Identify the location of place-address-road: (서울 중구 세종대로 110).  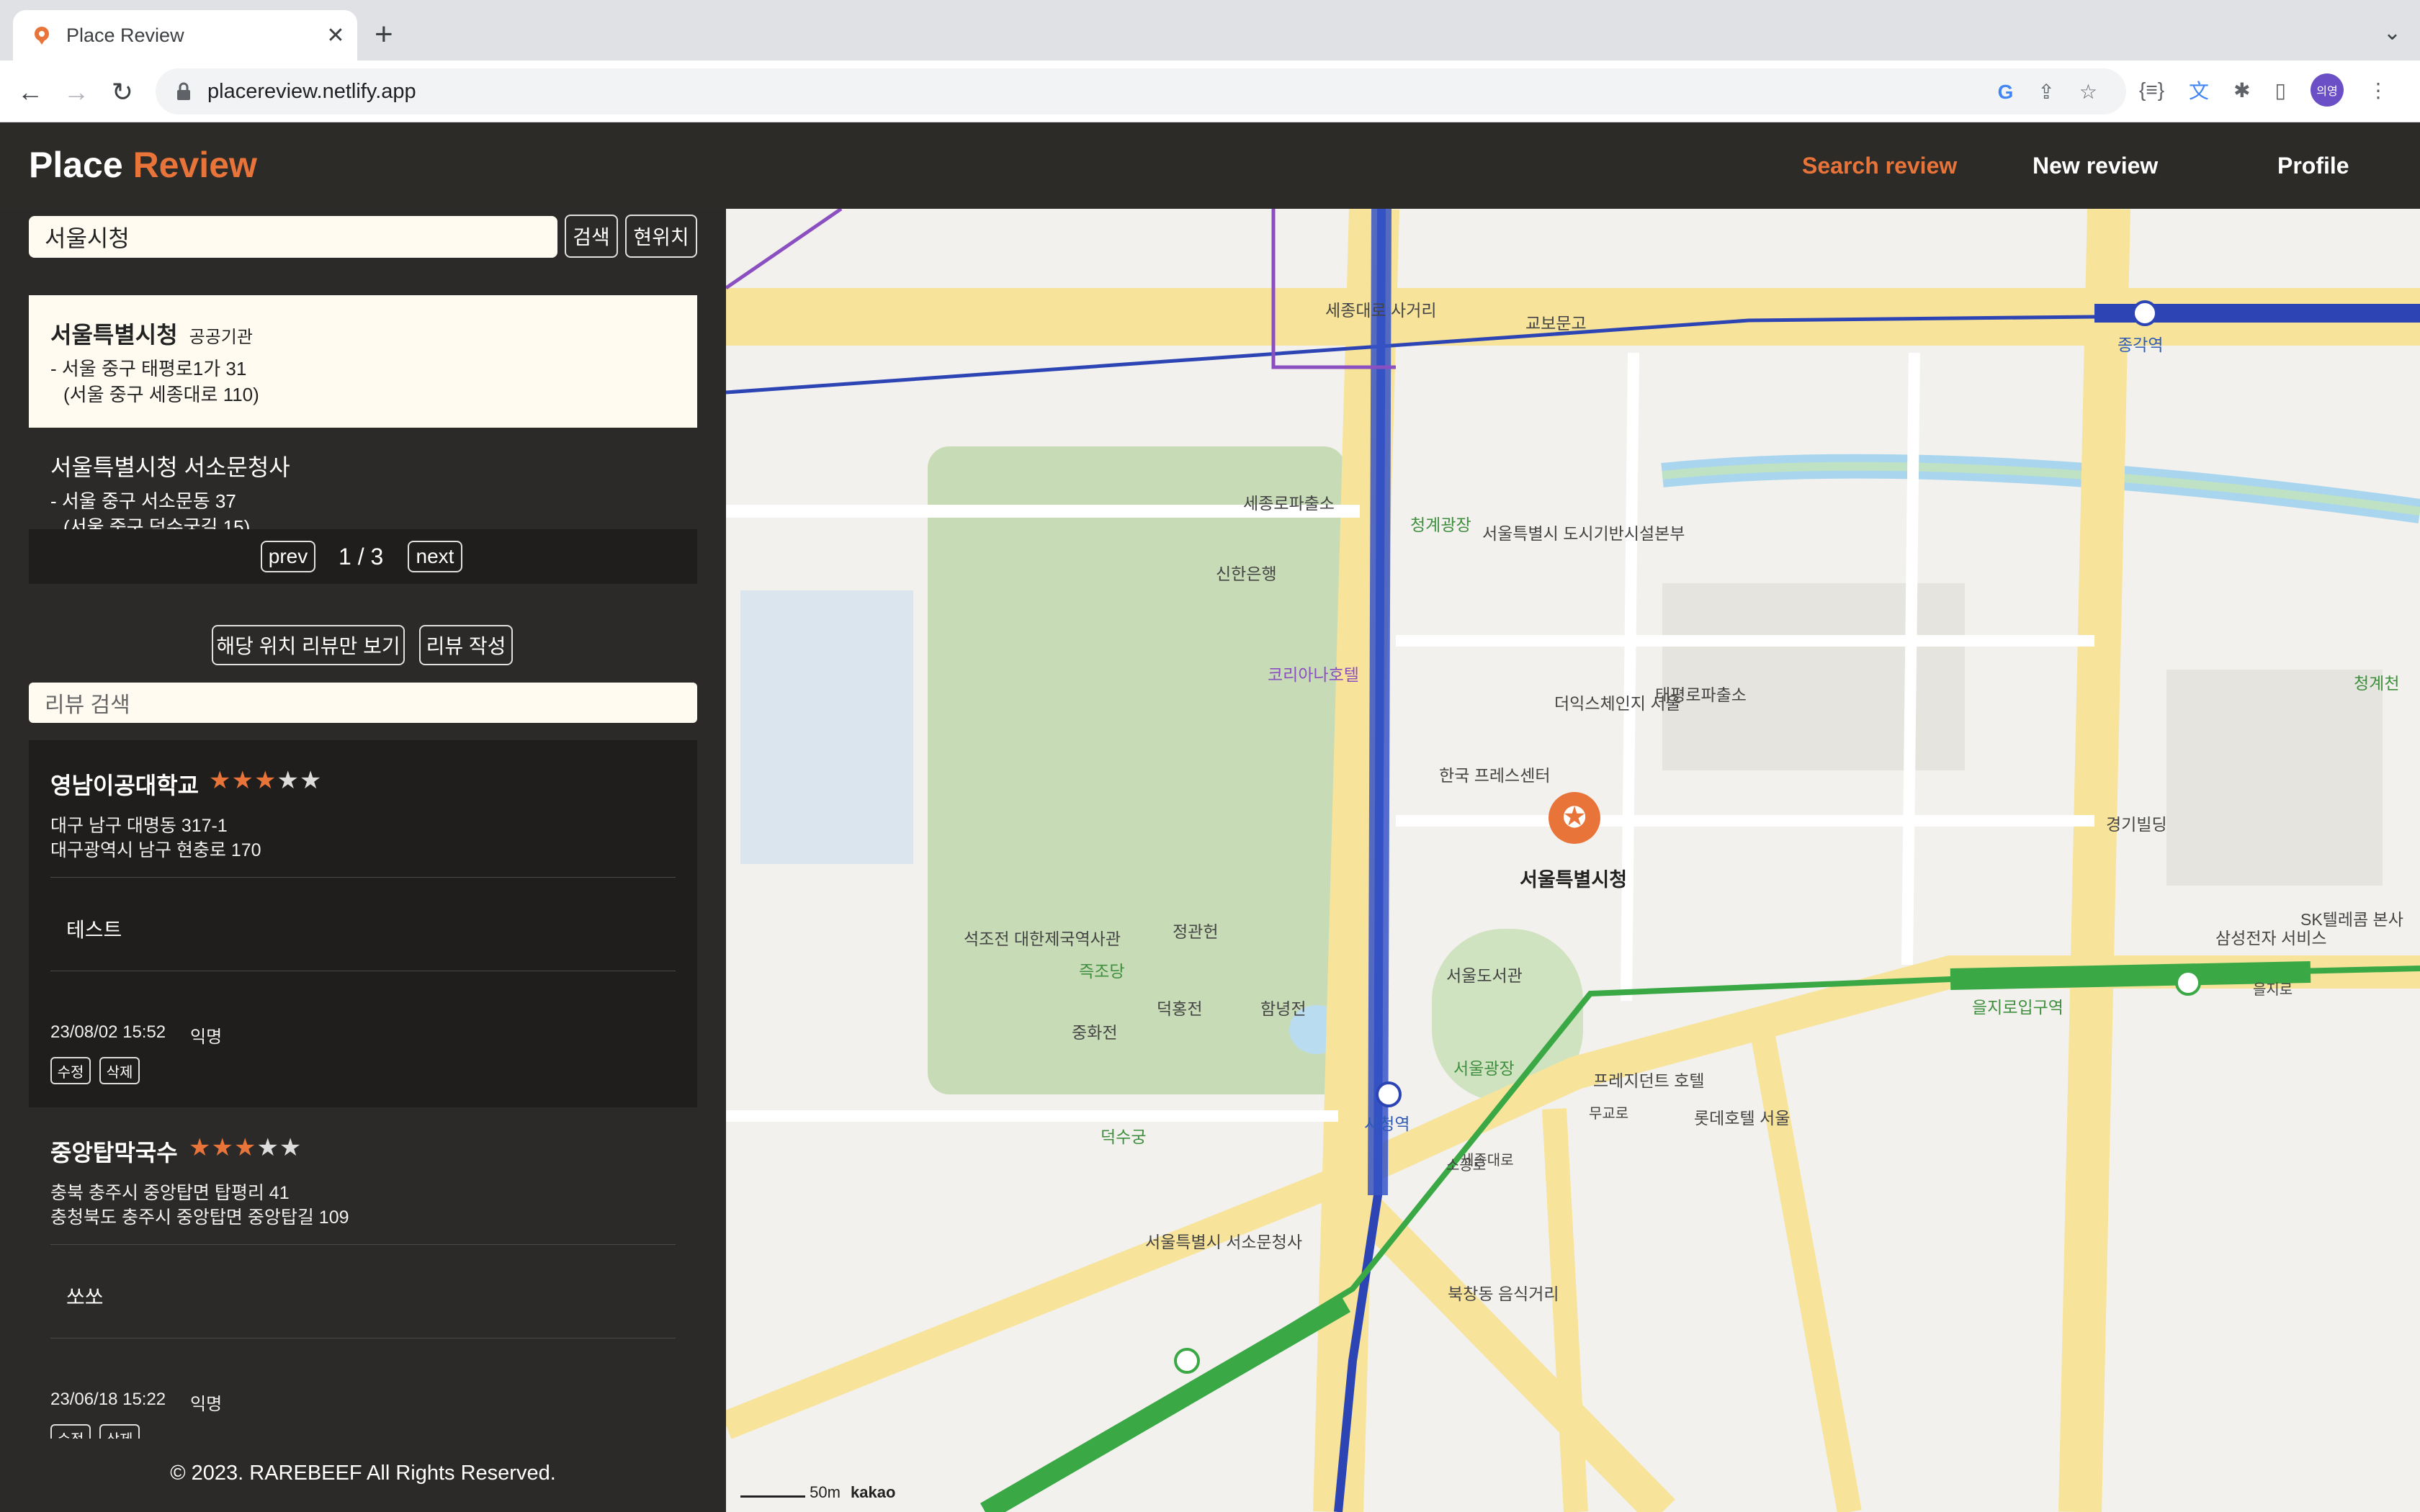
(161, 394).